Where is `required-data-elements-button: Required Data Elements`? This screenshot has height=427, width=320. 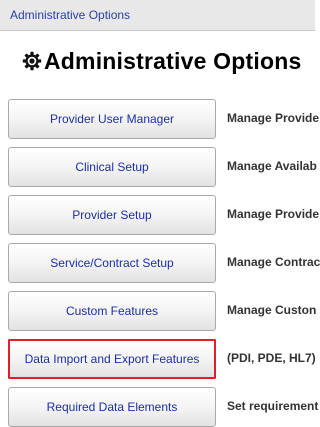
required-data-elements-button: Required Data Elements is located at coordinates (112, 407).